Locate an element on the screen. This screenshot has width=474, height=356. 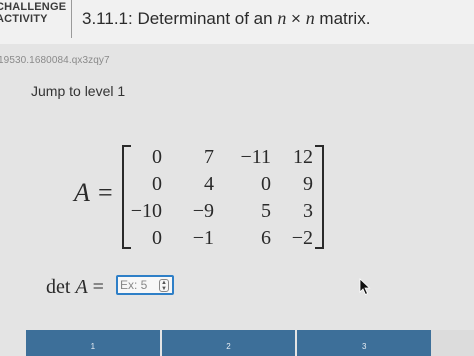
activity-title: 3.11.1: Determinant of an n × n matrix. is located at coordinates (226, 18).